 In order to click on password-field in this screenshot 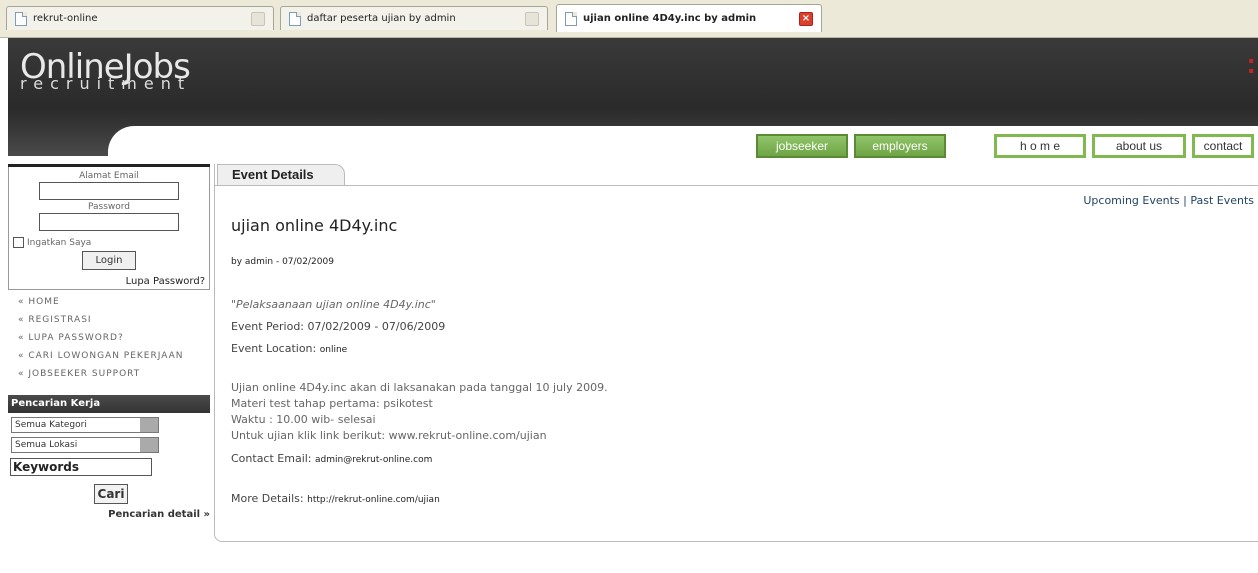, I will do `click(109, 222)`.